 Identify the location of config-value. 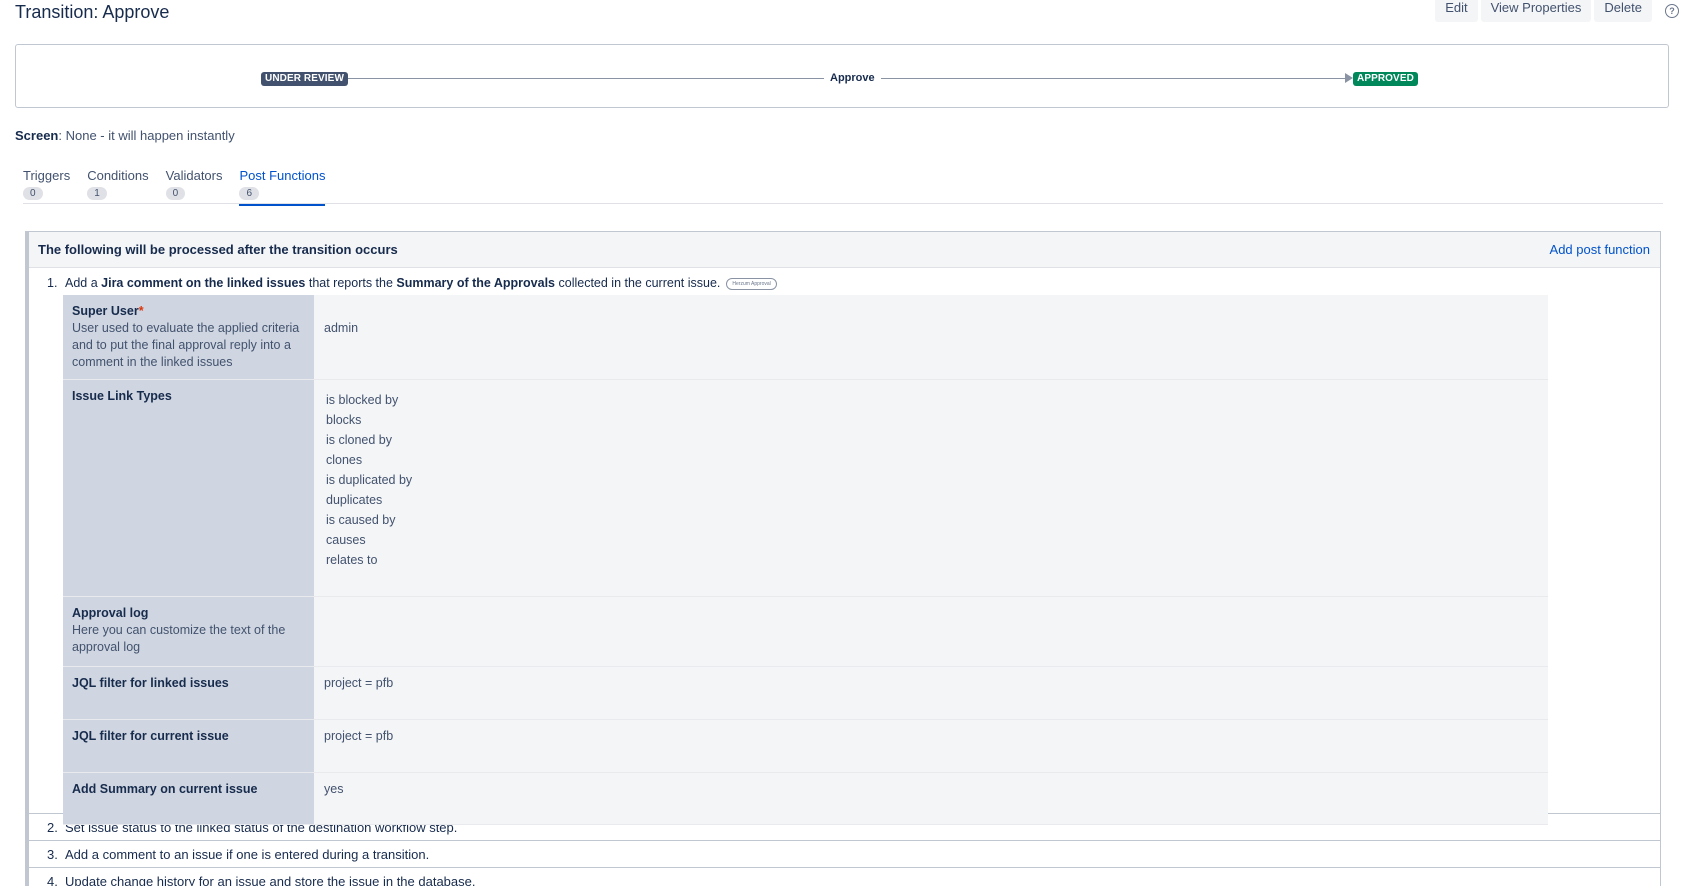
(931, 631).